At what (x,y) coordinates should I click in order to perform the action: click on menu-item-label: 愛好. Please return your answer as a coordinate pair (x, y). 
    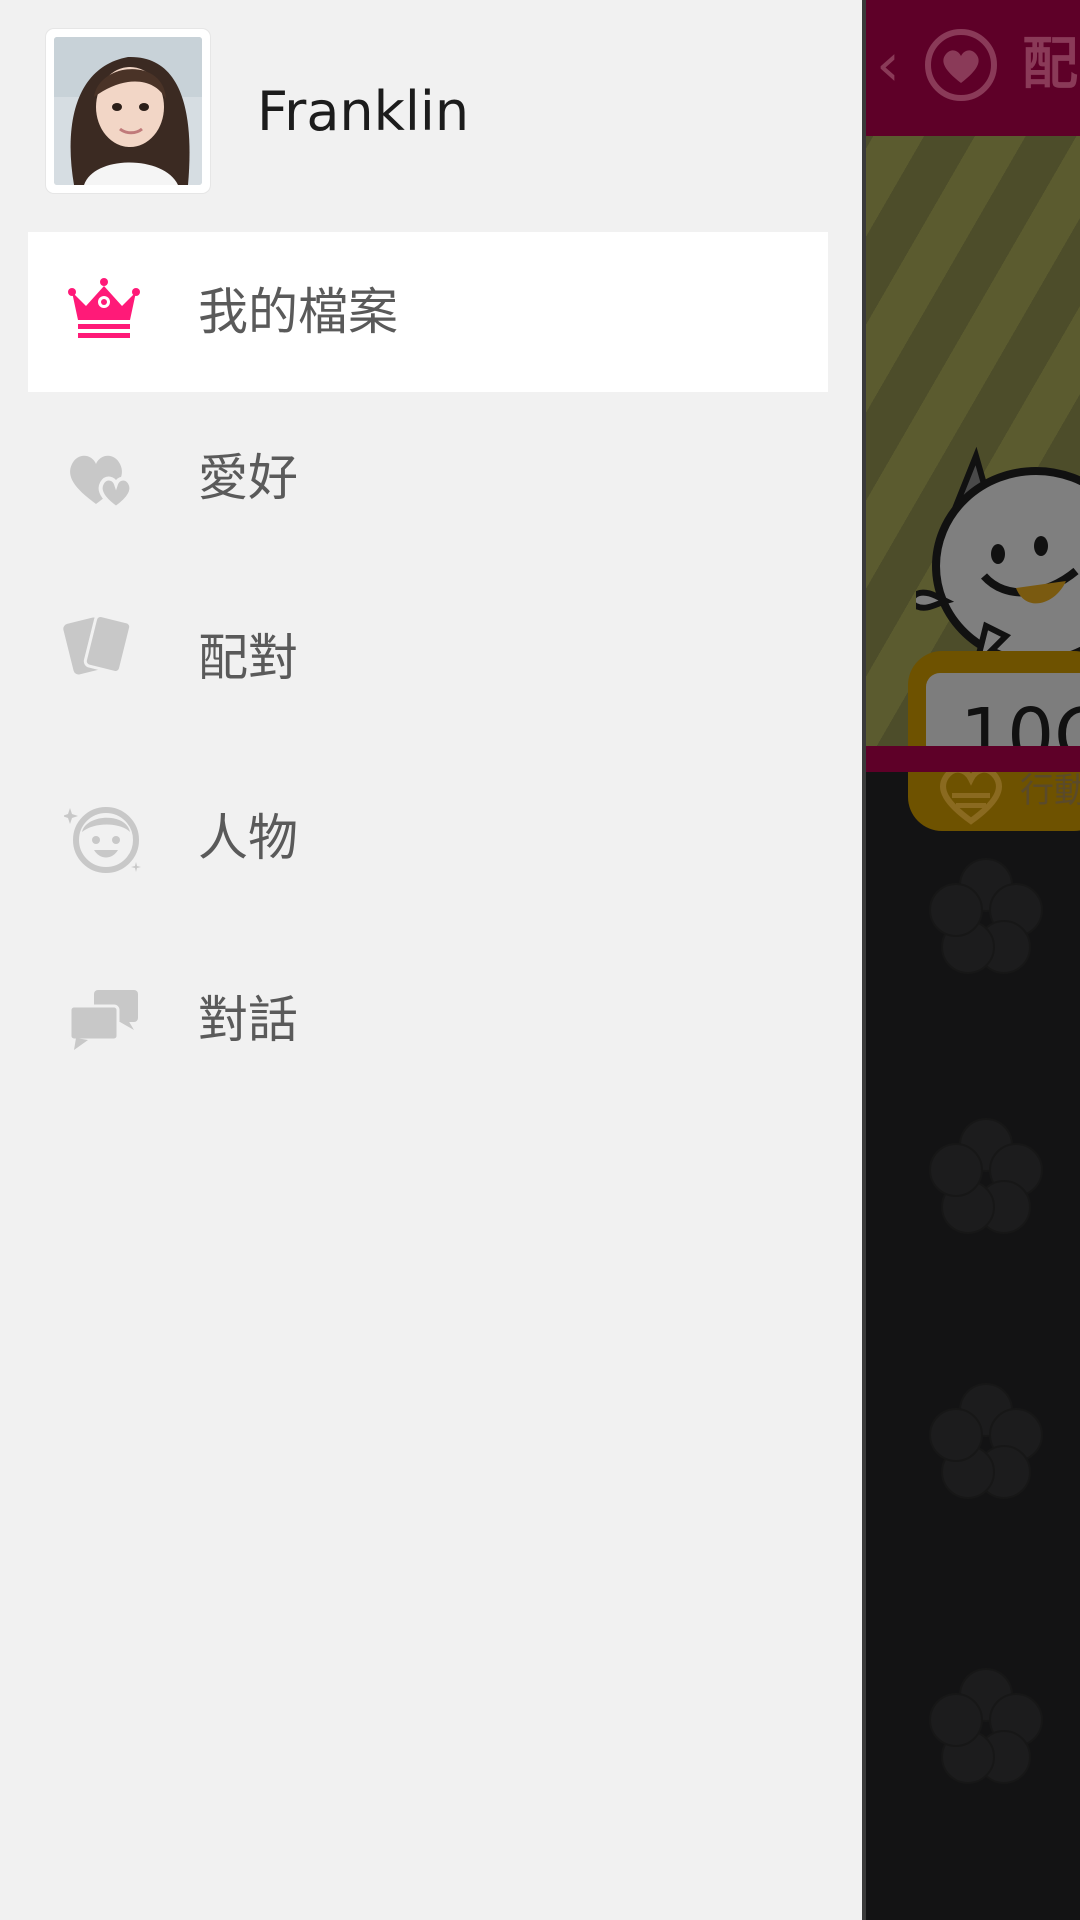
    Looking at the image, I should click on (248, 478).